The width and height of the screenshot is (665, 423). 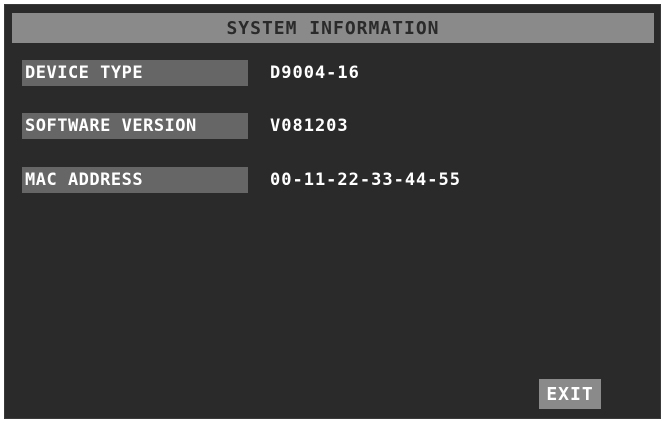 I want to click on software-version-label: SOFTWARE VERSION, so click(x=135, y=126).